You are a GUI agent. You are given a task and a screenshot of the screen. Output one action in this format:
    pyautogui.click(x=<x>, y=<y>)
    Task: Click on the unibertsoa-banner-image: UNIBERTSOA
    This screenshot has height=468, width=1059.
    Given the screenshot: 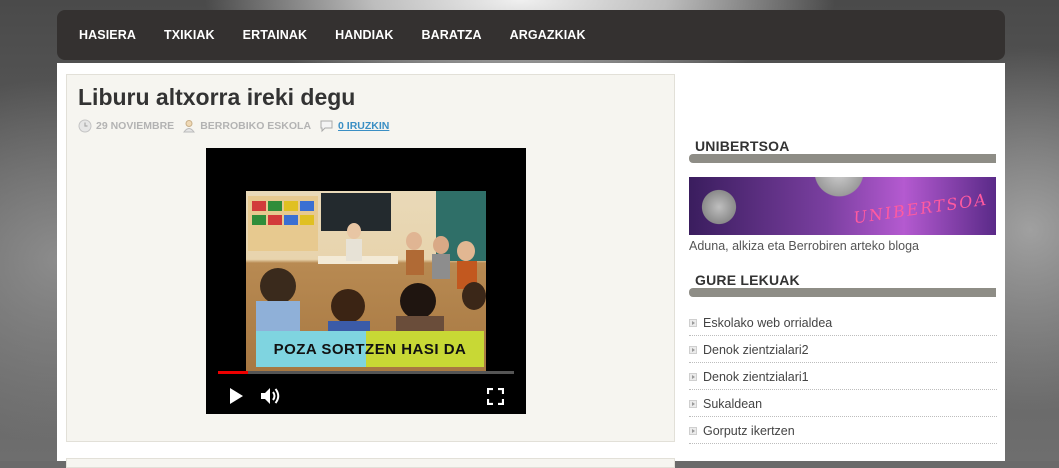 What is the action you would take?
    pyautogui.click(x=842, y=206)
    